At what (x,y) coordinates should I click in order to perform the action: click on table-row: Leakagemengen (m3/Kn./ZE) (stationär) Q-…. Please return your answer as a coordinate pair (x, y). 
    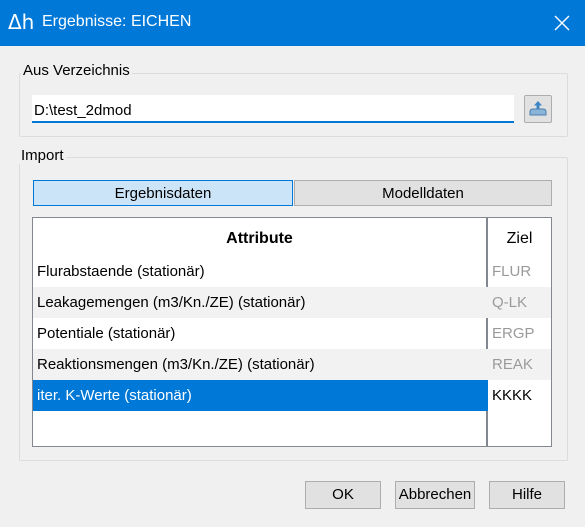
    Looking at the image, I should click on (292, 302).